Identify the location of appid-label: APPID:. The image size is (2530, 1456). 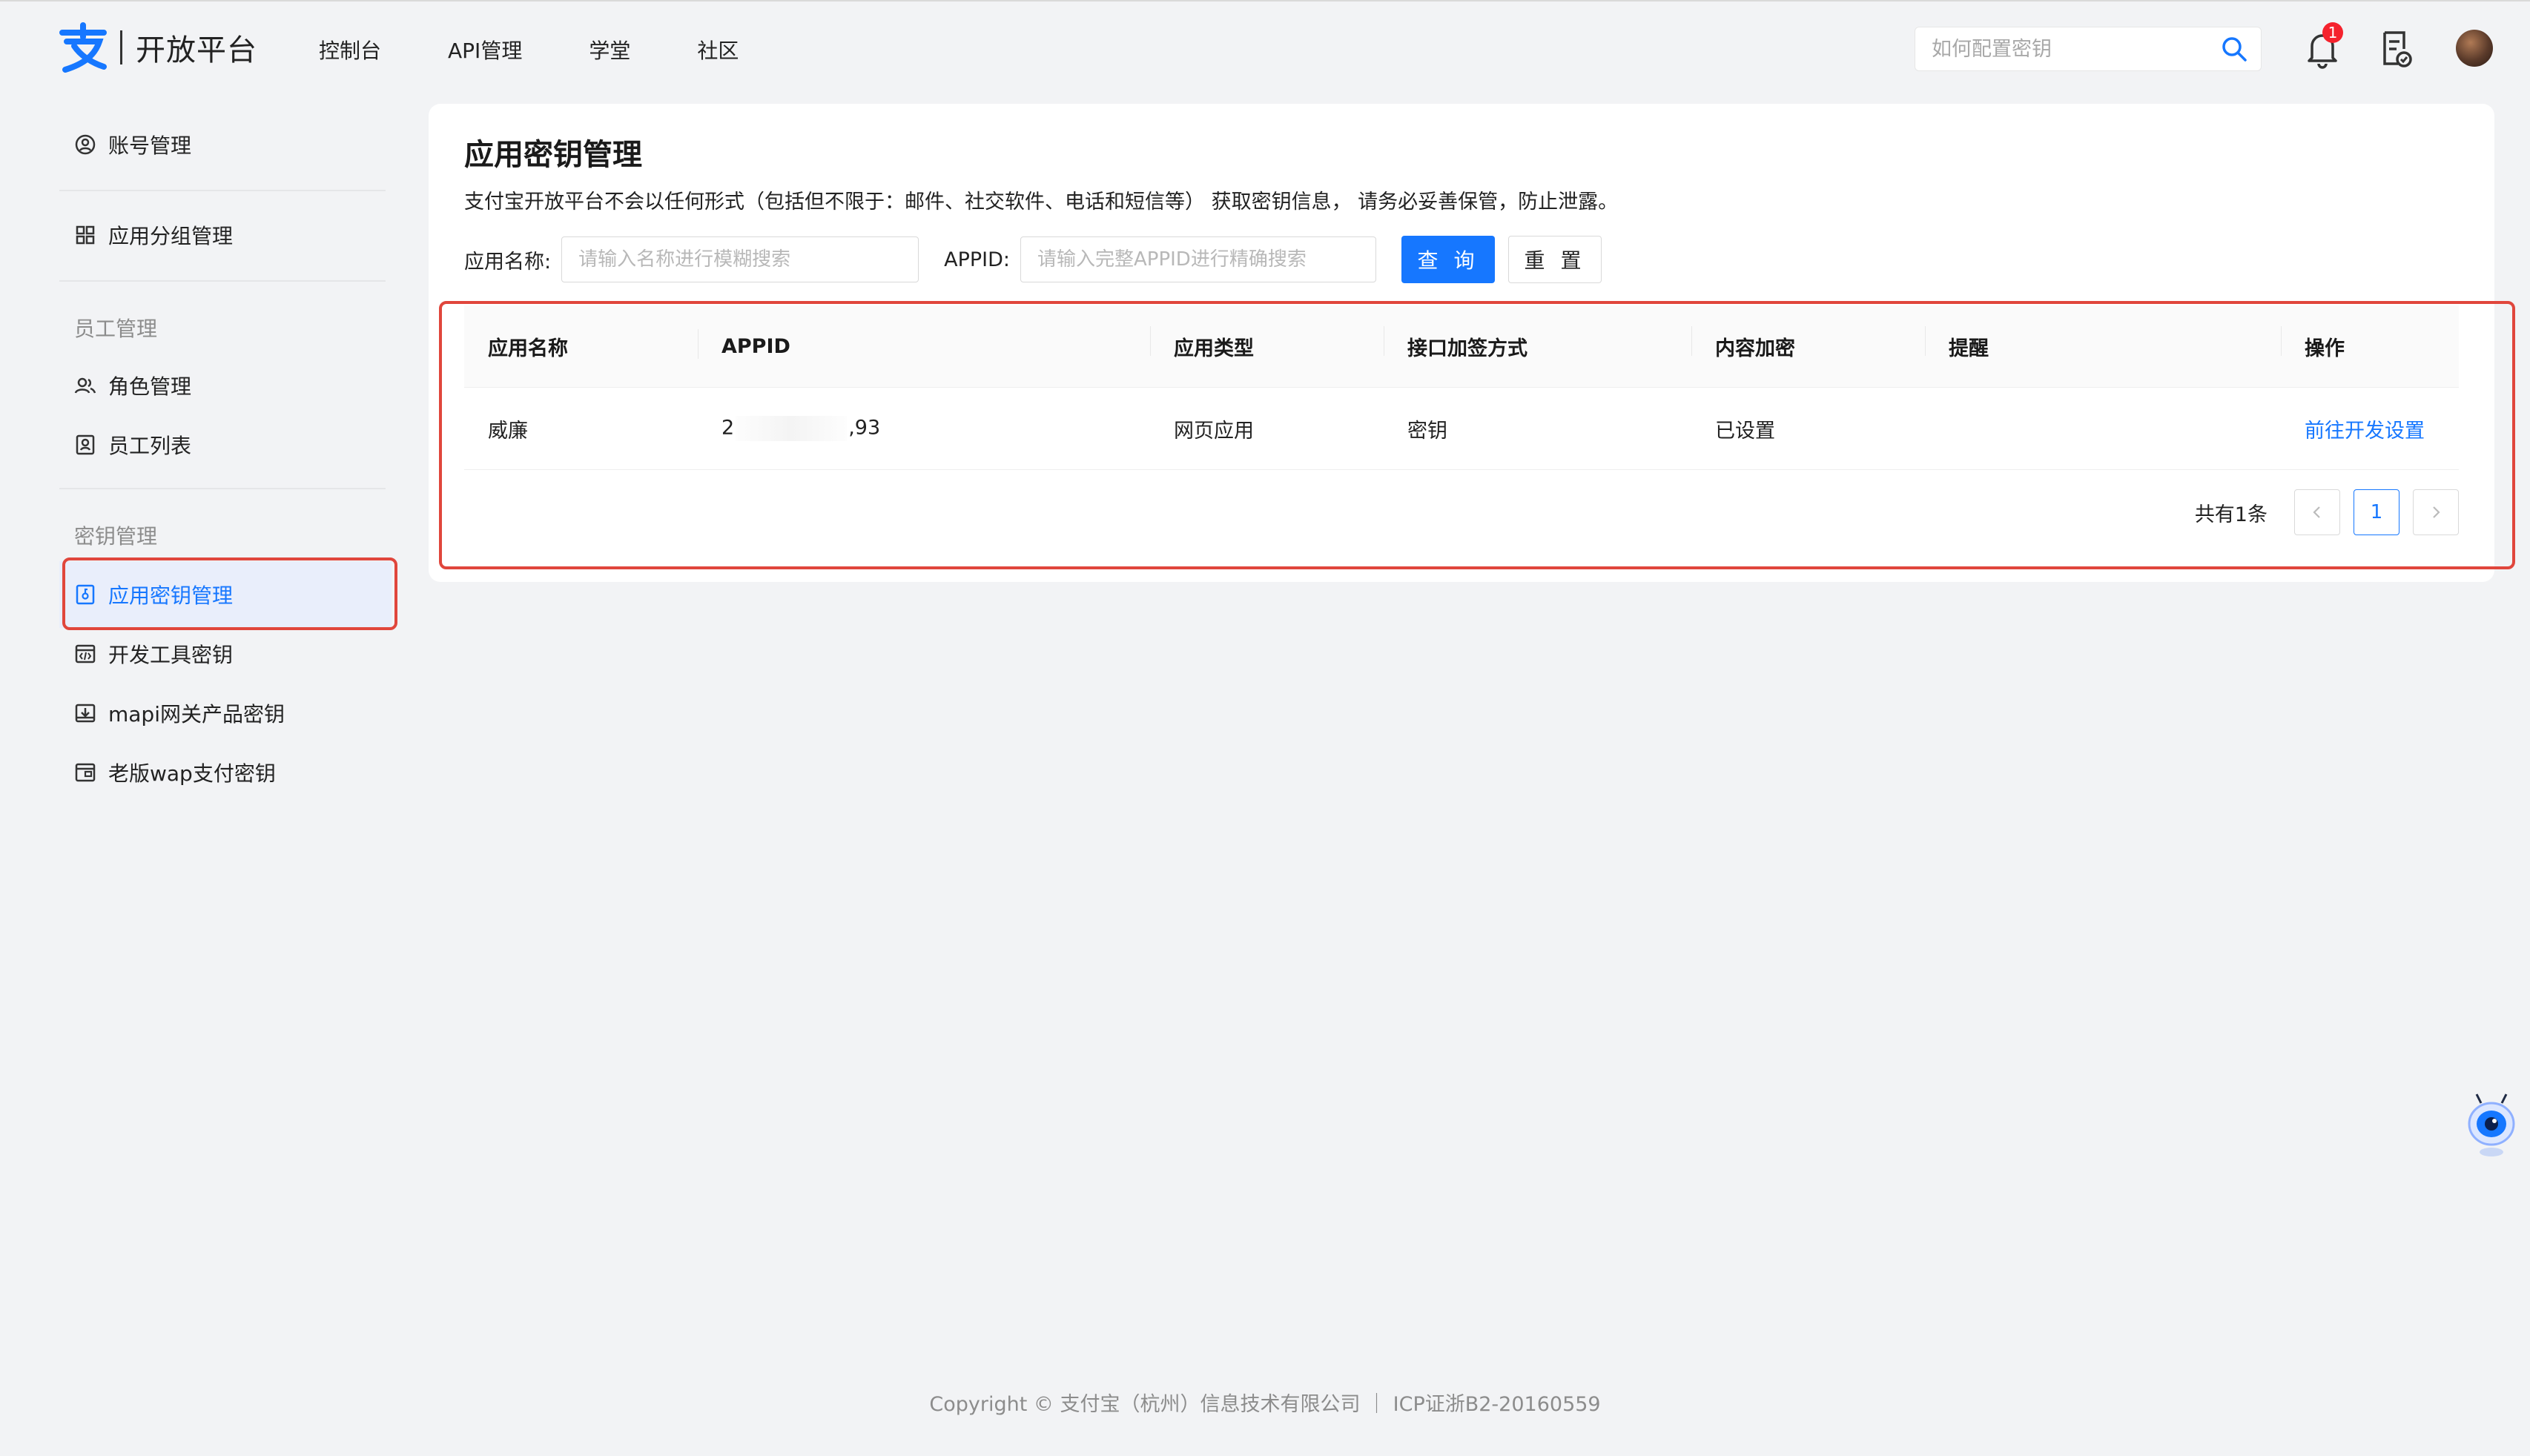
(977, 260).